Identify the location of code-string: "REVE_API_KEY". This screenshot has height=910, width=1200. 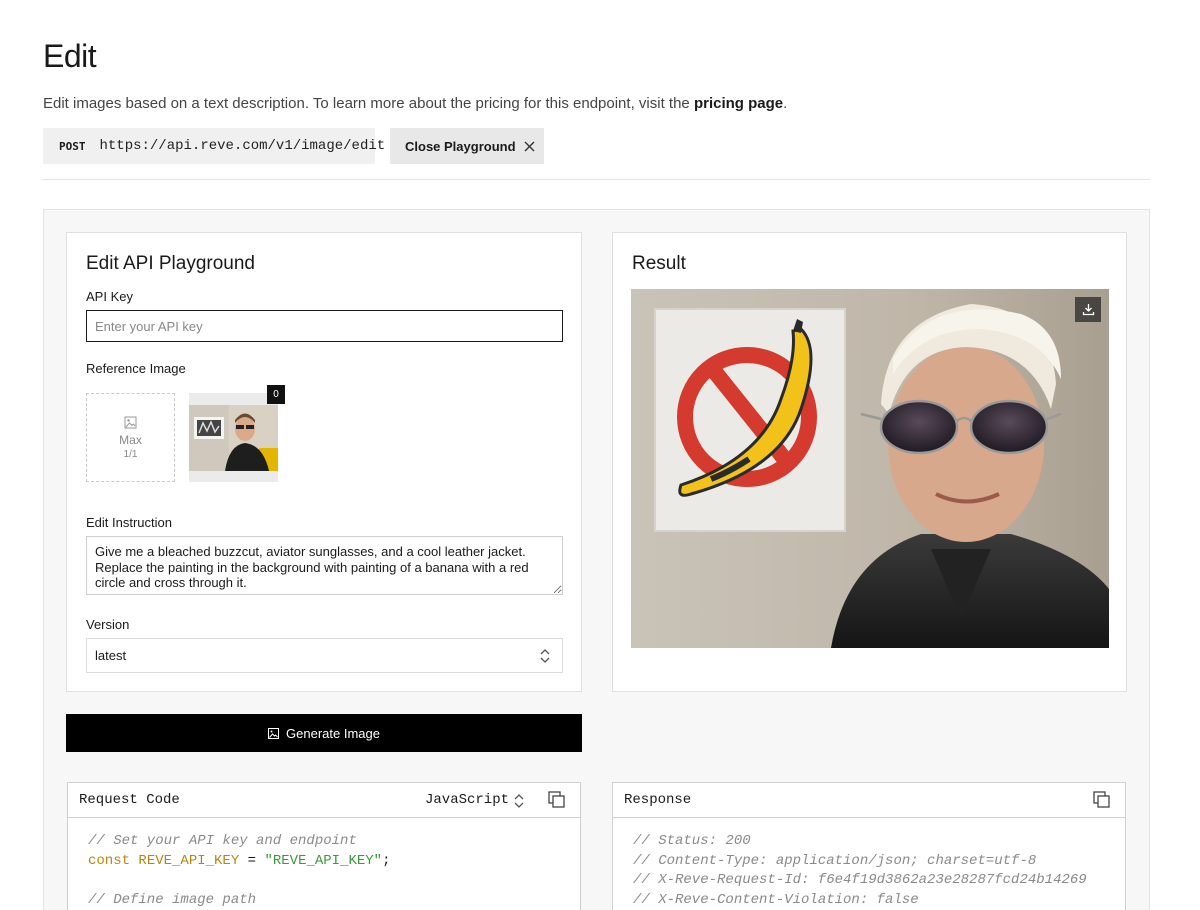
(323, 860).